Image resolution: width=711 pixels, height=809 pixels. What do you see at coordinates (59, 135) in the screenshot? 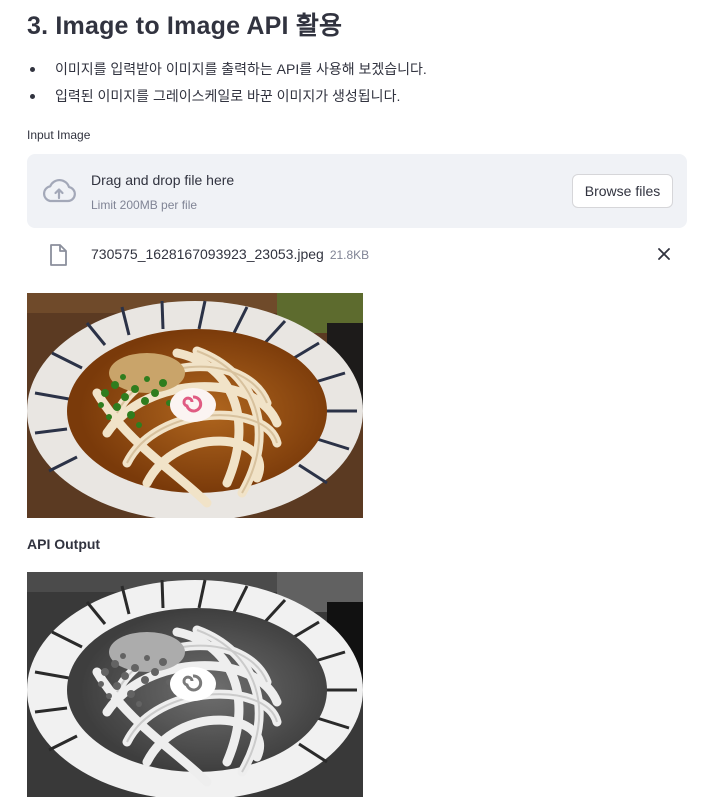
I see `input-image-label: Input Image` at bounding box center [59, 135].